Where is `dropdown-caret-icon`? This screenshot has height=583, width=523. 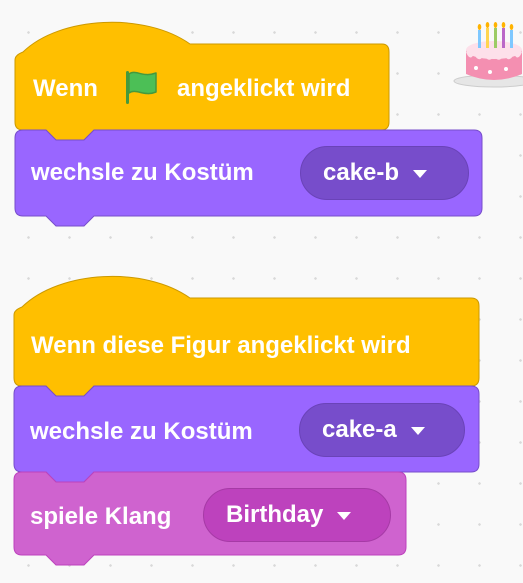
dropdown-caret-icon is located at coordinates (344, 516).